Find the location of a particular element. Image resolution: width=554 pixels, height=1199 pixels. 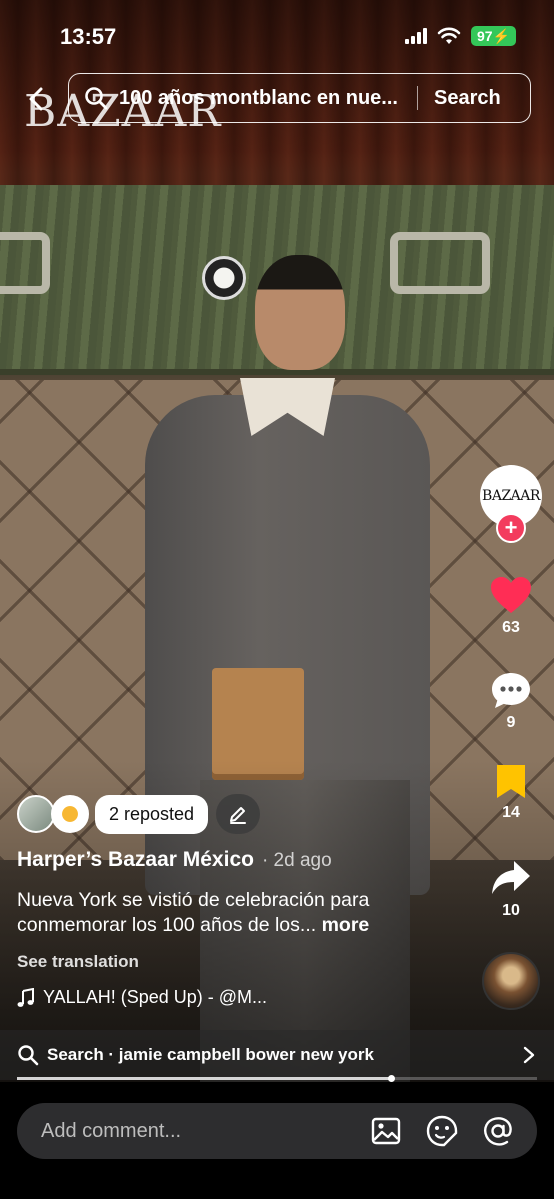

share-button: 10 is located at coordinates (511, 889).